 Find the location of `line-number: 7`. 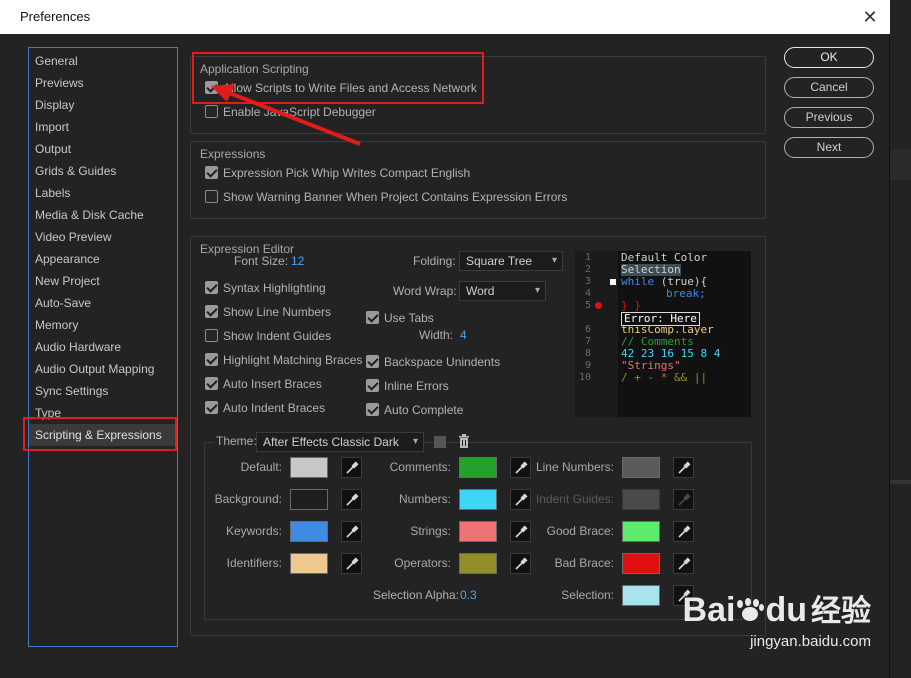

line-number: 7 is located at coordinates (587, 341).